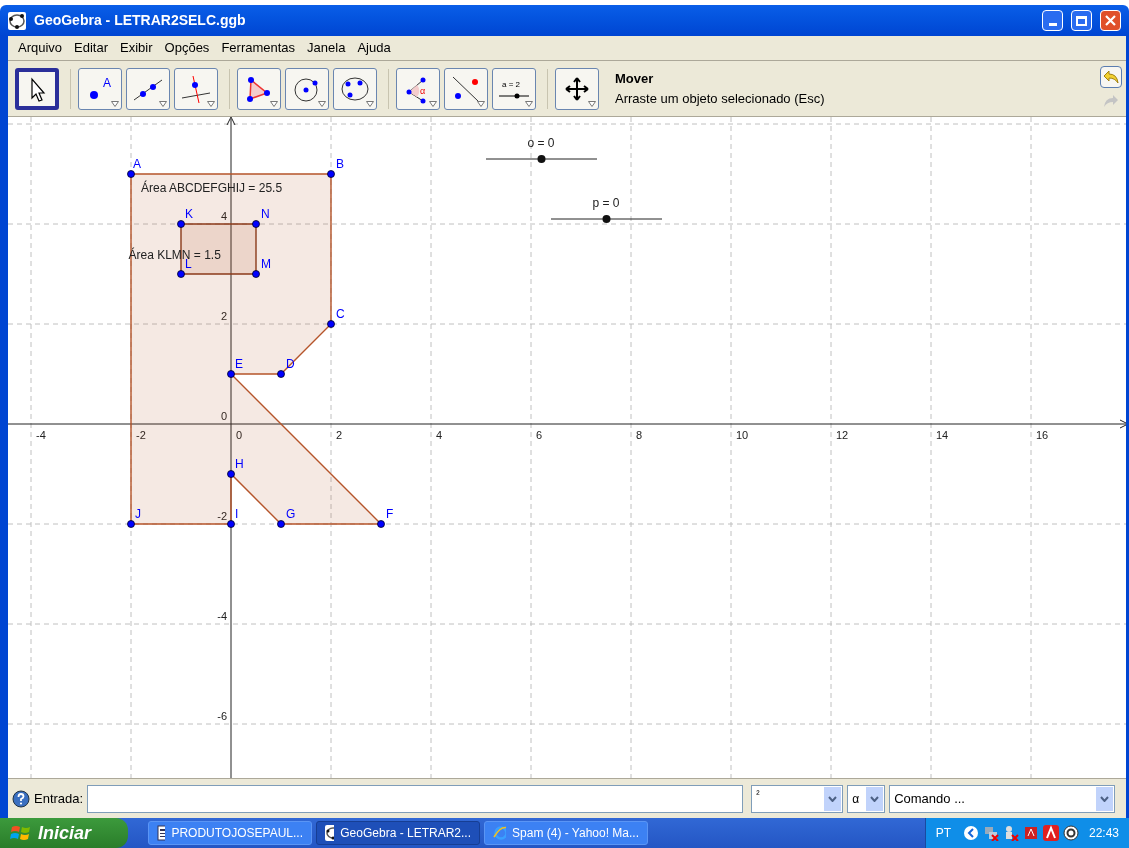 This screenshot has height=848, width=1129. I want to click on input-field, so click(415, 798).